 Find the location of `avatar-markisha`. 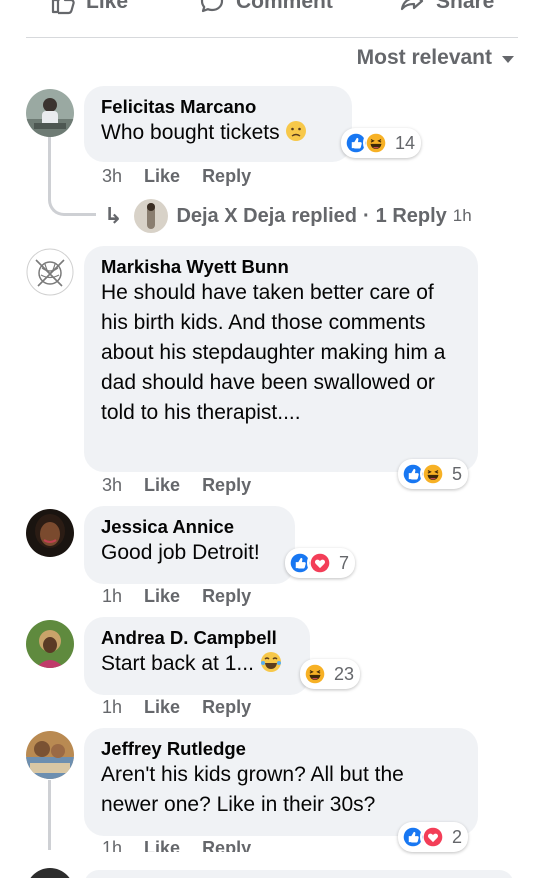

avatar-markisha is located at coordinates (50, 272).